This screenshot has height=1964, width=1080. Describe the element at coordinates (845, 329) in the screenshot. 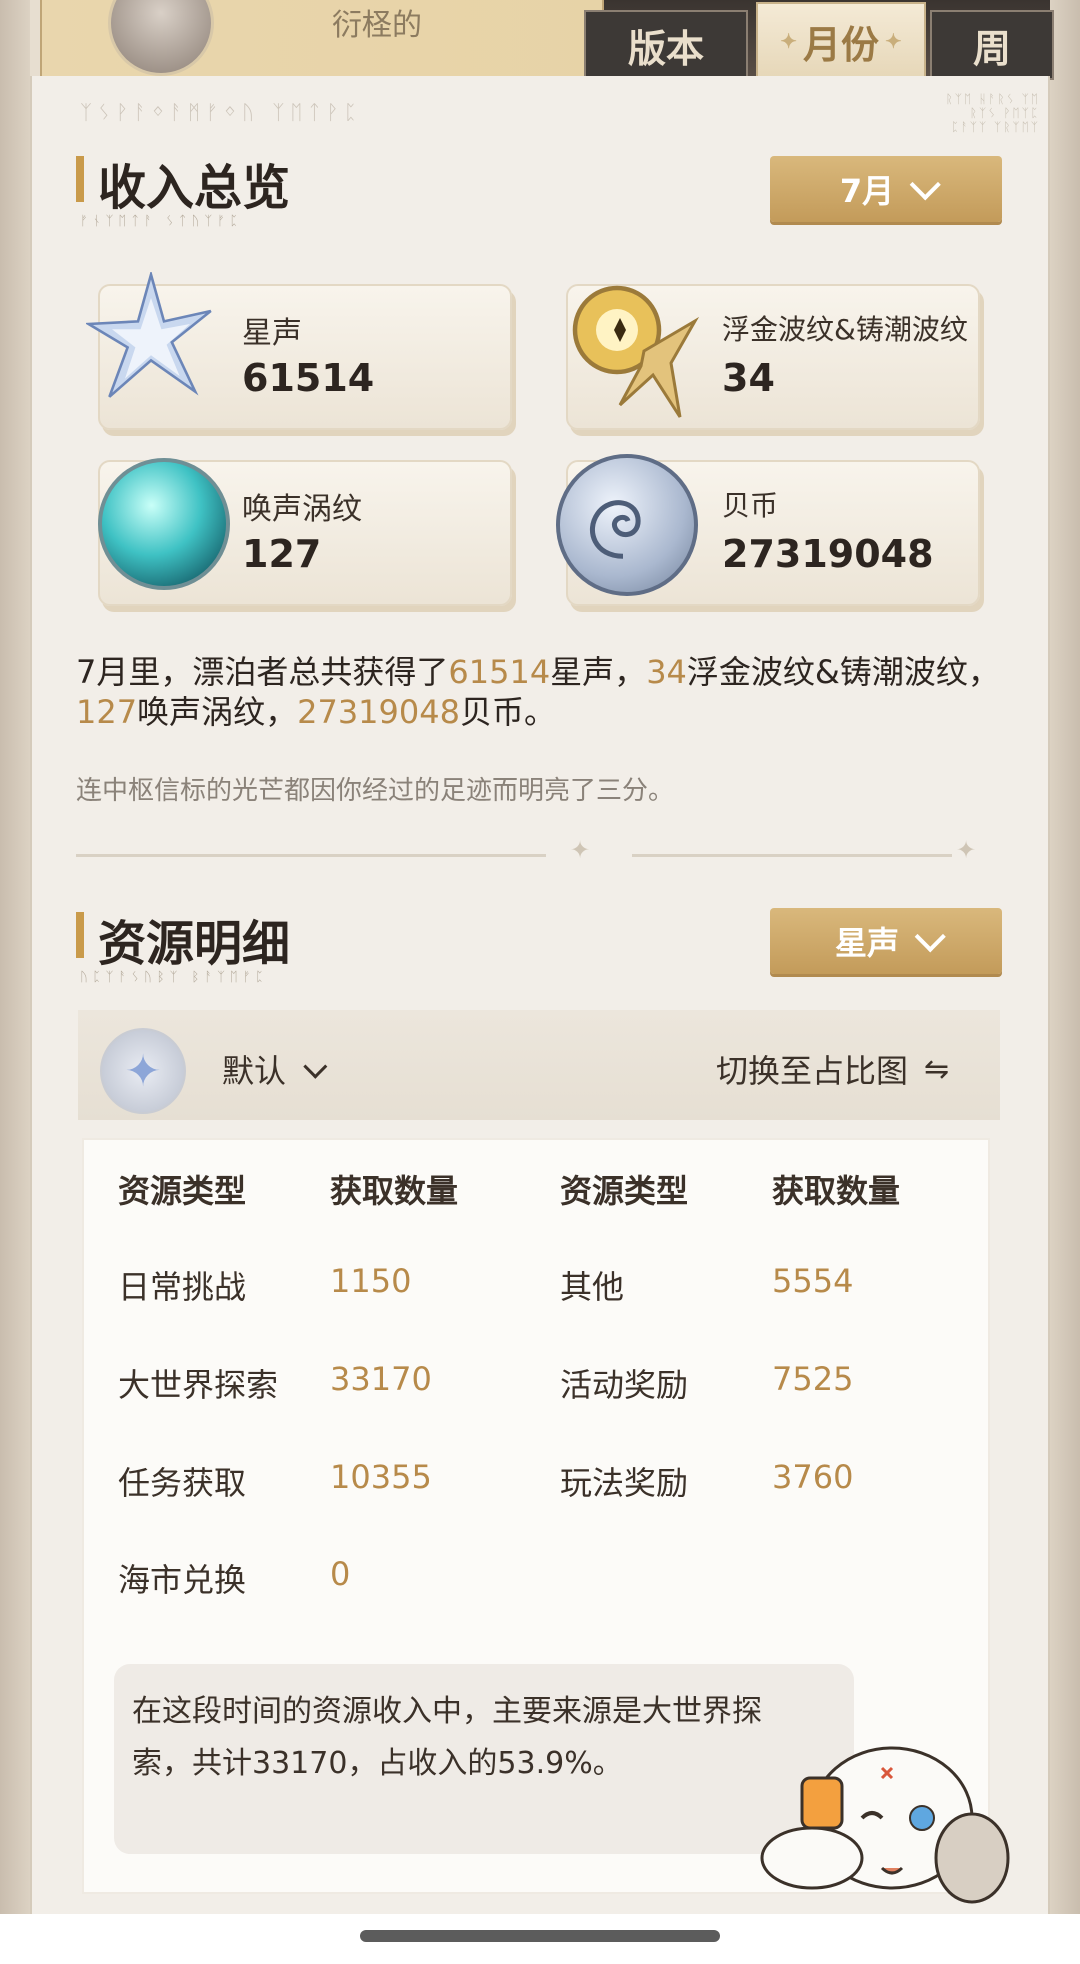

I see `currency-name: 浮金波纹&铸潮波纹` at that location.